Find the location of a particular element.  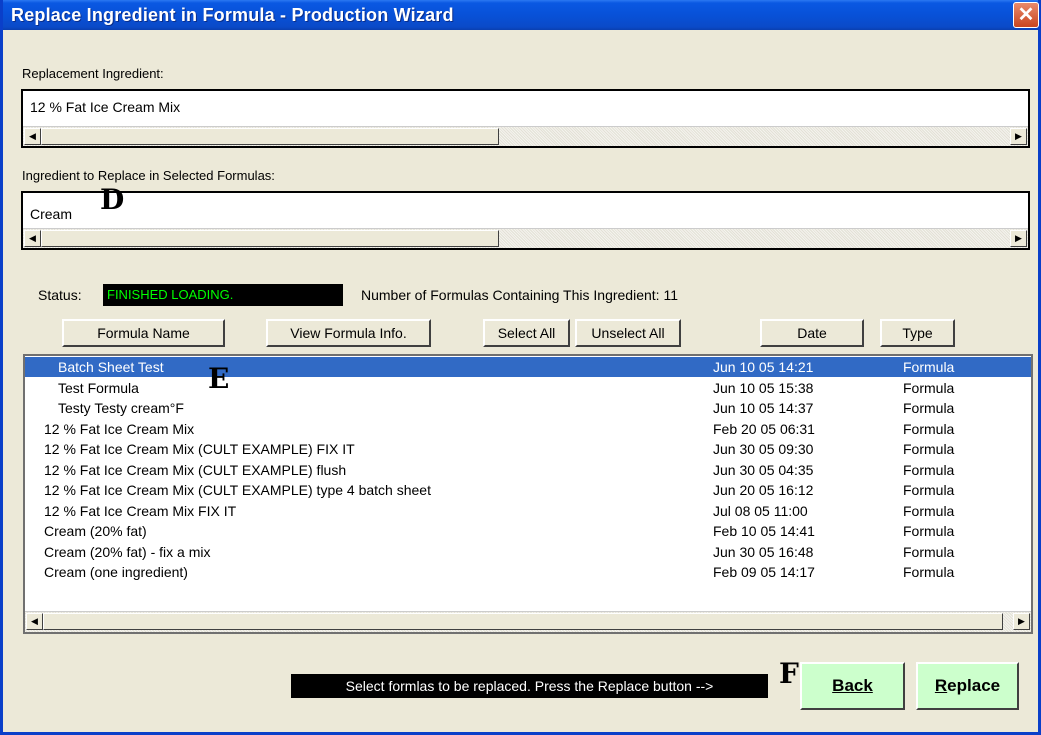

ingredient-to-replace-field: Cream ◀ ▶ is located at coordinates (525, 220).